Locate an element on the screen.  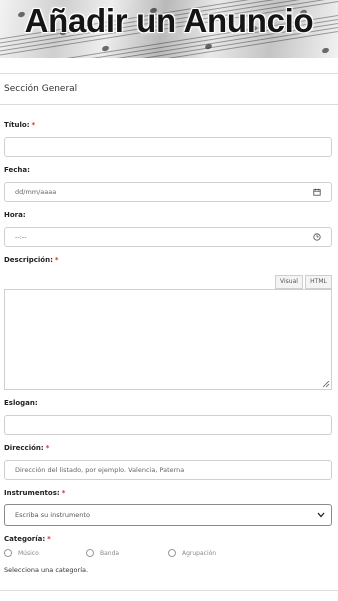
titulo-label: Título: * is located at coordinates (20, 125).